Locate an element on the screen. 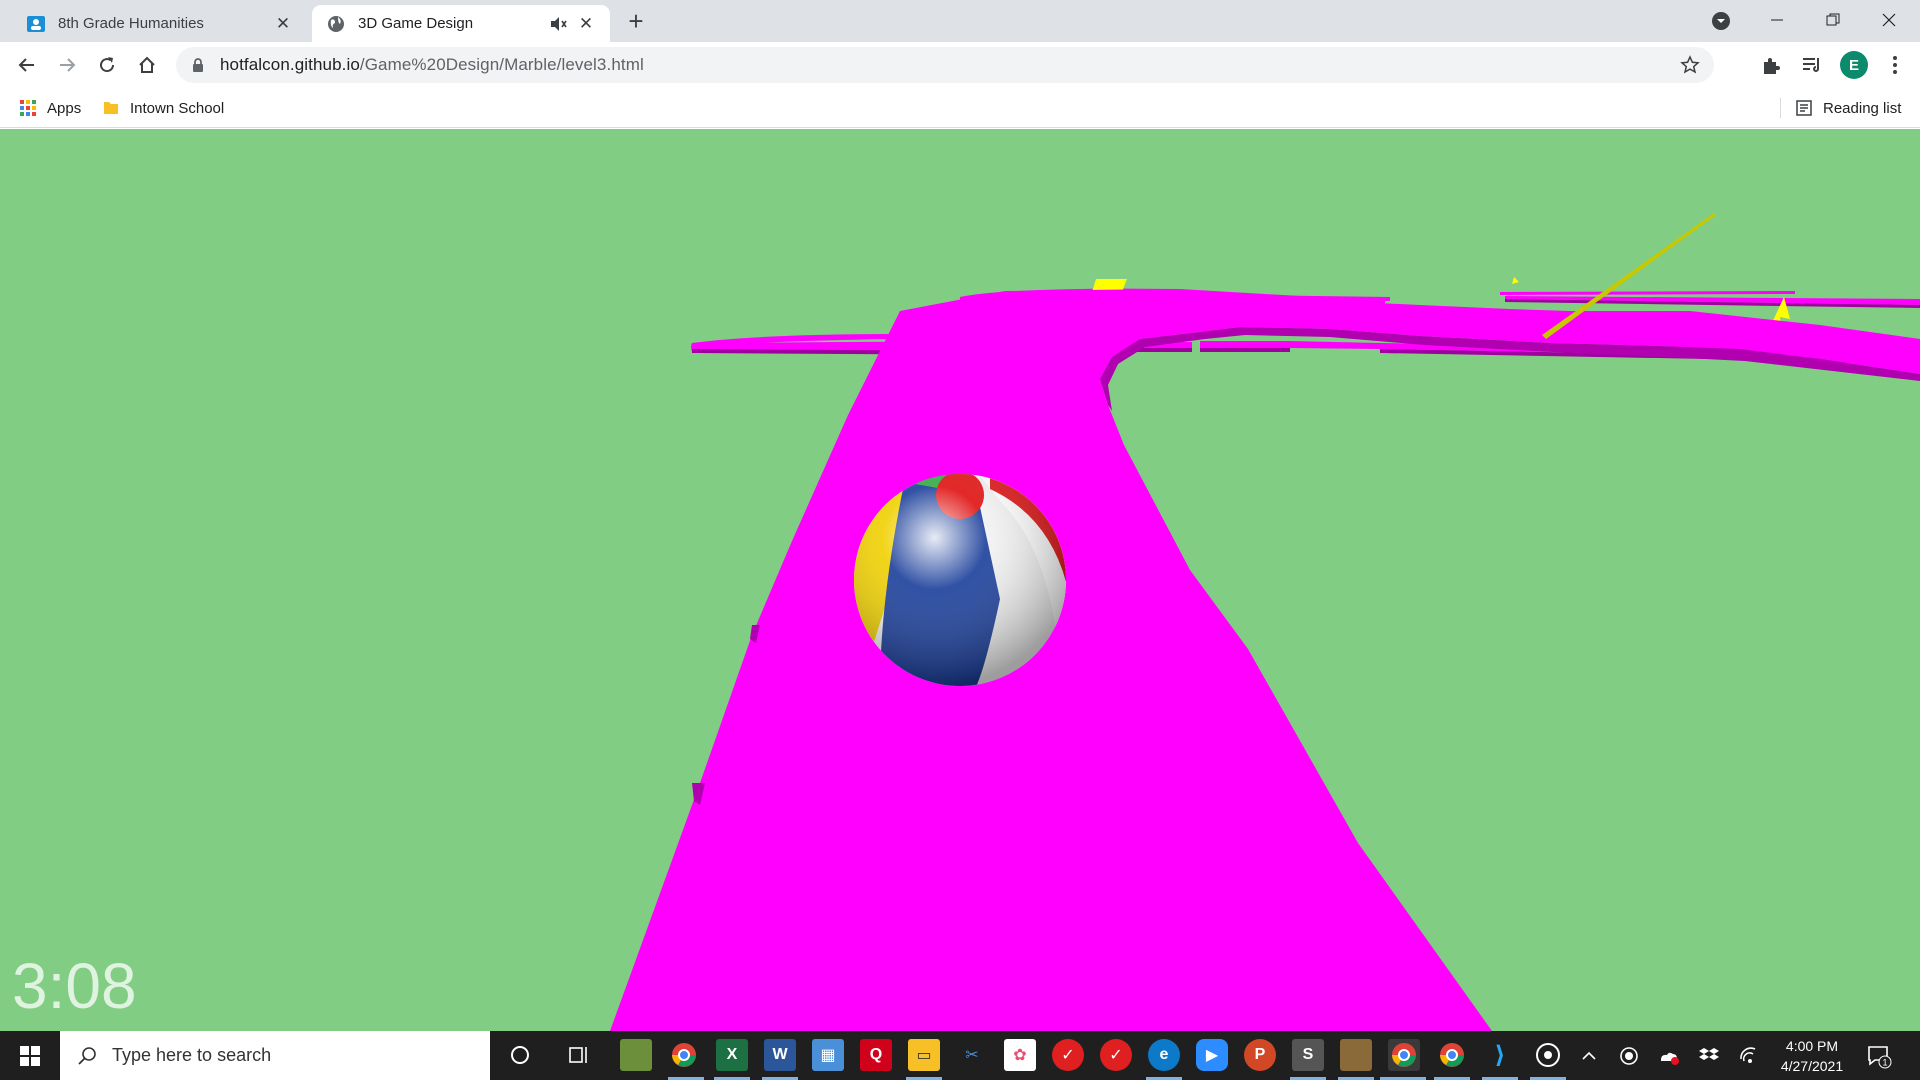 The image size is (1920, 1080). tab-search-icon is located at coordinates (1721, 21).